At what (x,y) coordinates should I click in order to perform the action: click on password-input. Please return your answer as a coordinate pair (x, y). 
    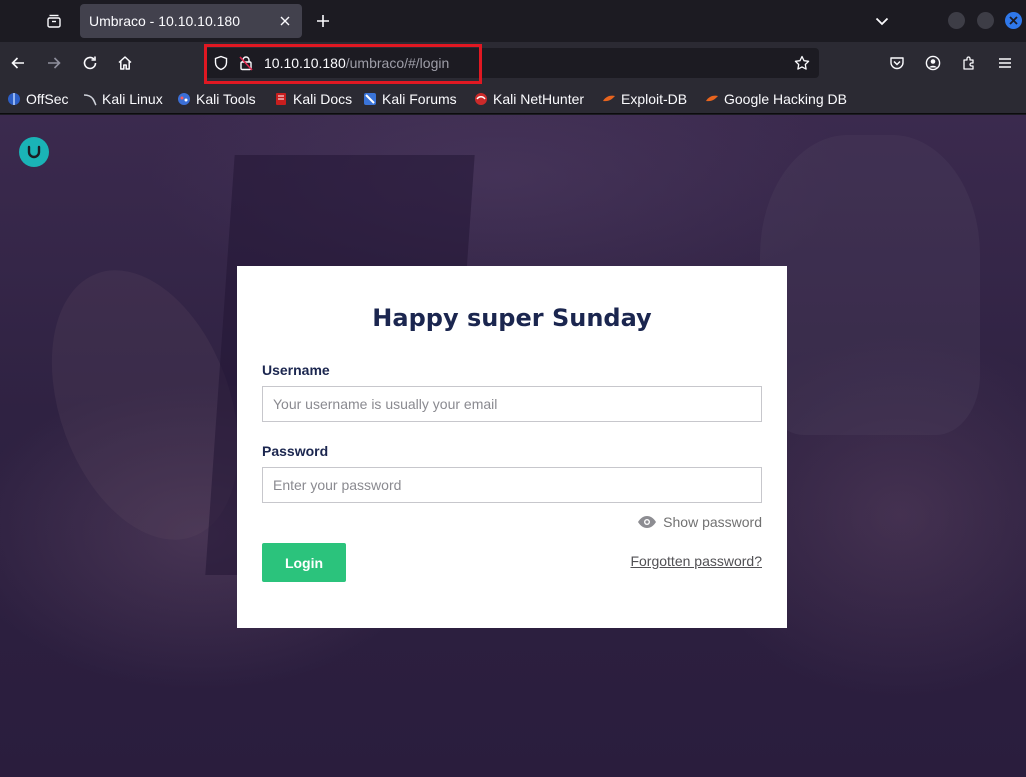
    Looking at the image, I should click on (512, 485).